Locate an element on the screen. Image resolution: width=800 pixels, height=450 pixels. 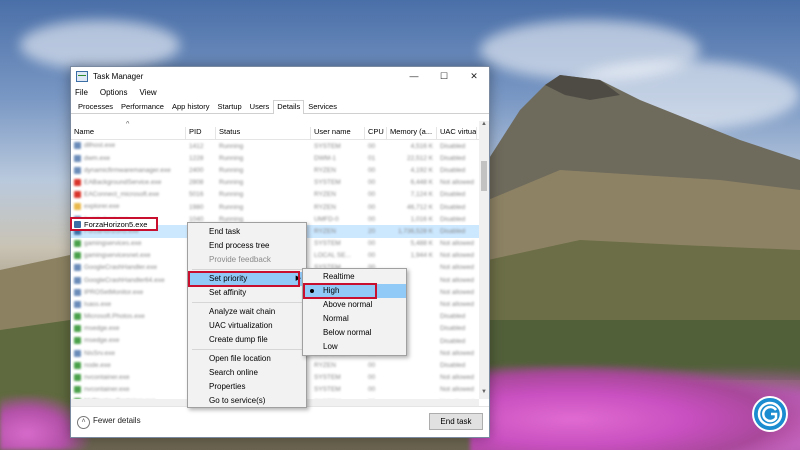
menu-item-analyze-wait-chain: Analyze wait chain is located at coordinates (247, 312).